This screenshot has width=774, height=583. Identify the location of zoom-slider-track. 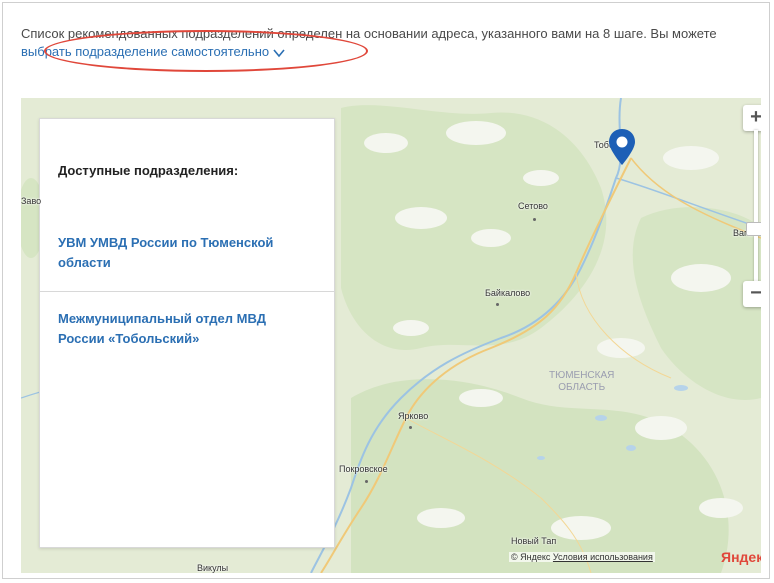
(756, 210).